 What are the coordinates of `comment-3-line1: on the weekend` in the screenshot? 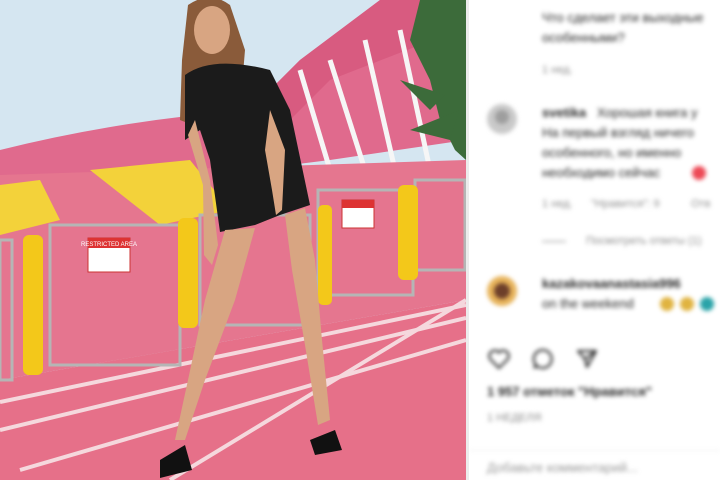 It's located at (588, 303).